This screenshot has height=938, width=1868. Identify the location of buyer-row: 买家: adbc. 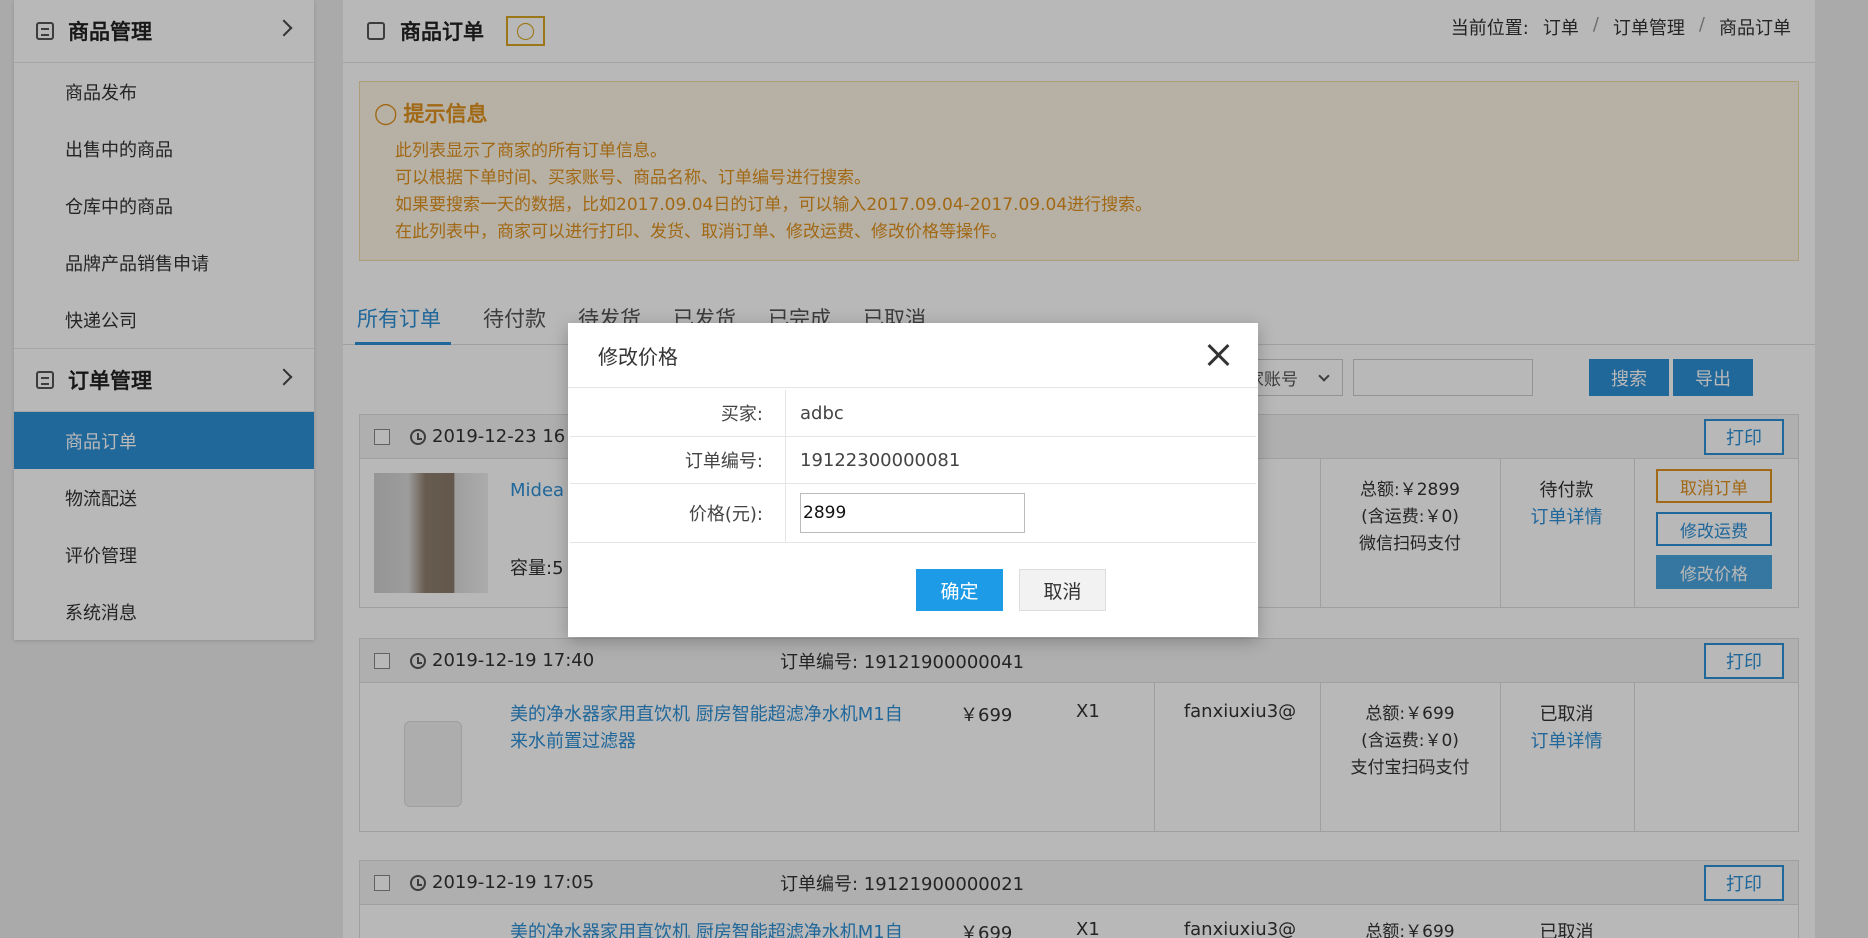
(913, 413).